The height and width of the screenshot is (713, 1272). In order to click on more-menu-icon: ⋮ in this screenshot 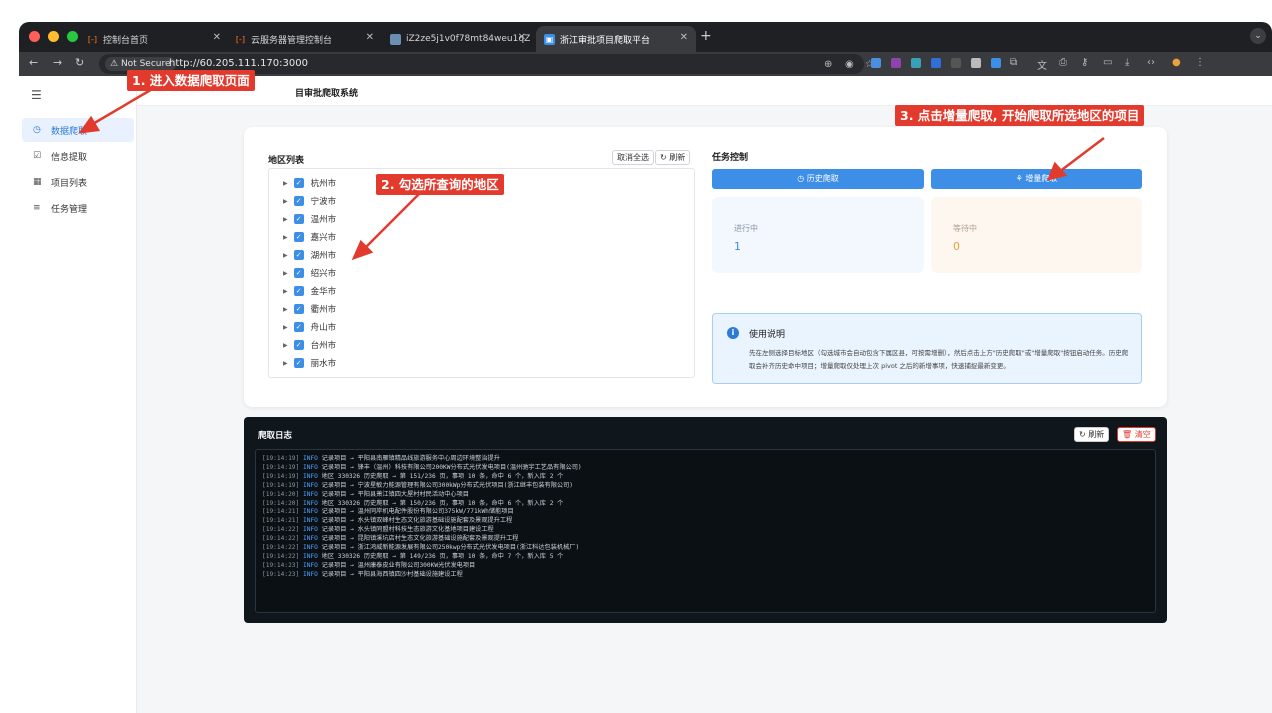, I will do `click(1200, 62)`.